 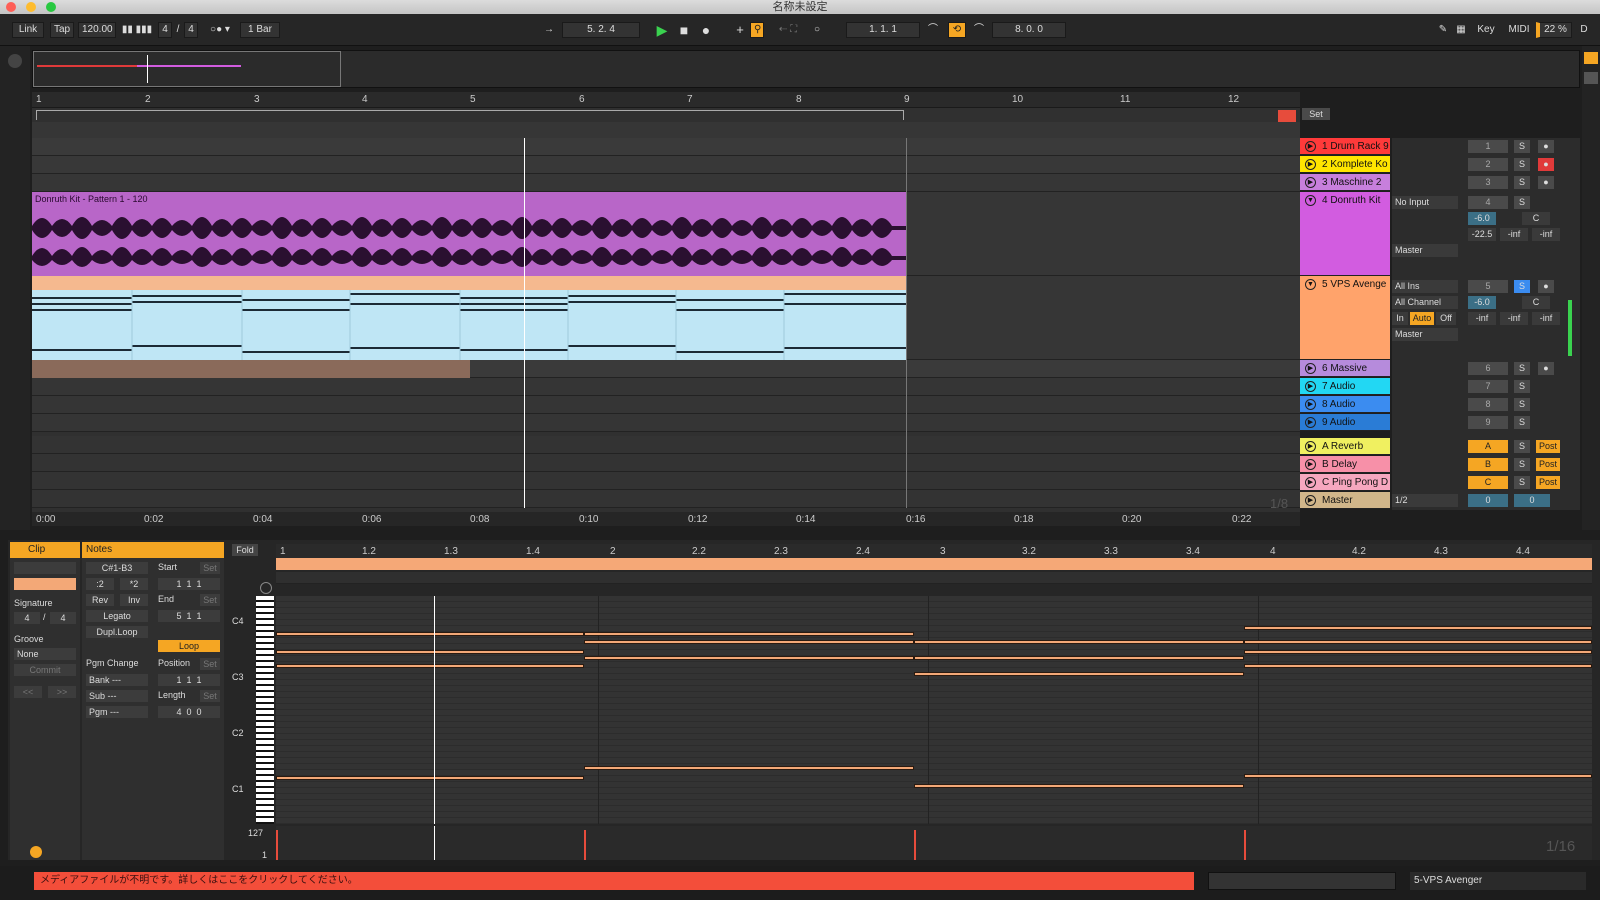 I want to click on fold-button: Fold, so click(x=245, y=550).